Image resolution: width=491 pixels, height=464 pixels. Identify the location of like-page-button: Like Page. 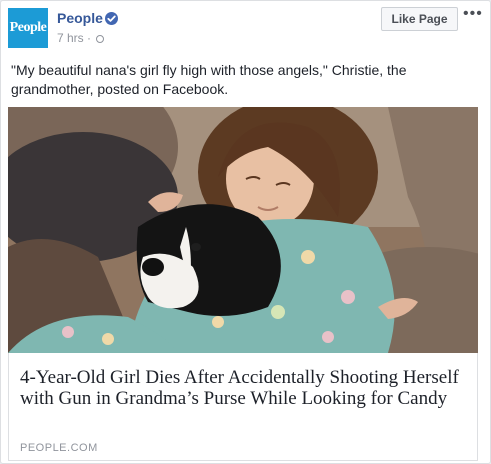
(419, 19).